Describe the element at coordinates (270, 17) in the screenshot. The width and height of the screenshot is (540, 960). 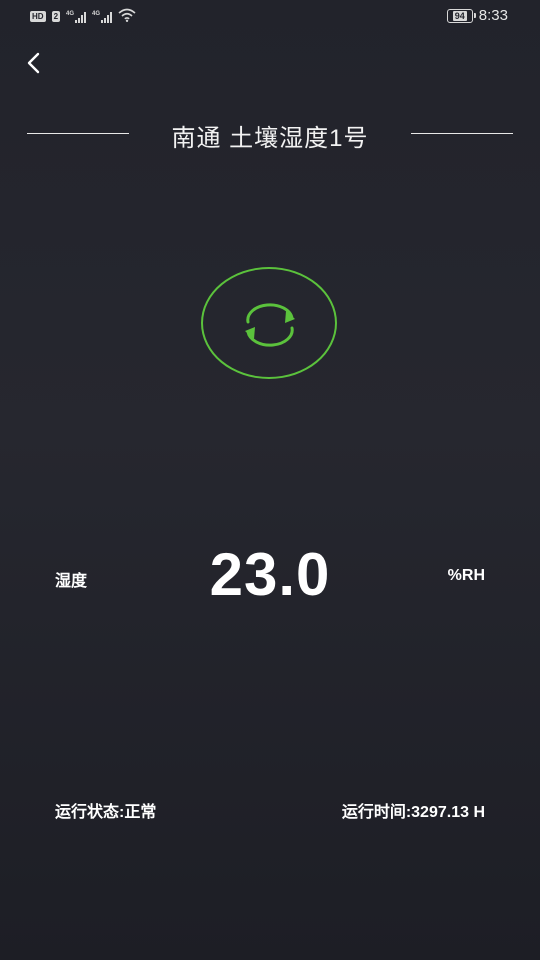
I see `status-bar: HD 2 4G 4G 94 8:33` at that location.